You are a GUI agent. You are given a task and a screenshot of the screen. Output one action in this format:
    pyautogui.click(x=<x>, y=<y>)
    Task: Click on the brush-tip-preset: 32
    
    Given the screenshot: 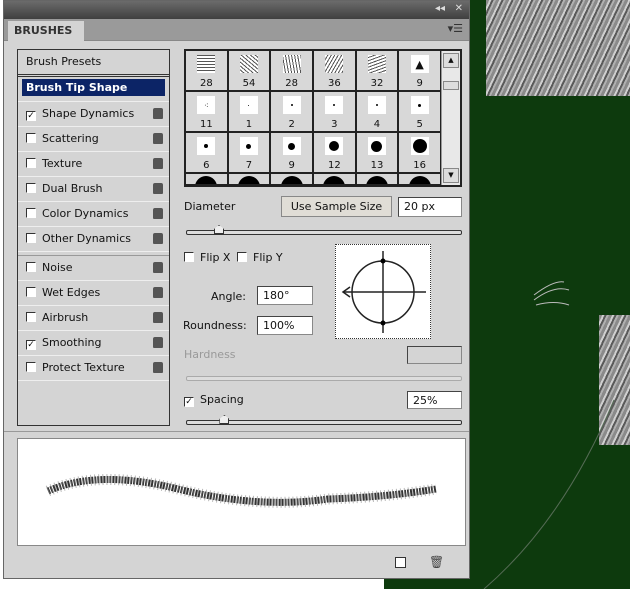 What is the action you would take?
    pyautogui.click(x=378, y=71)
    